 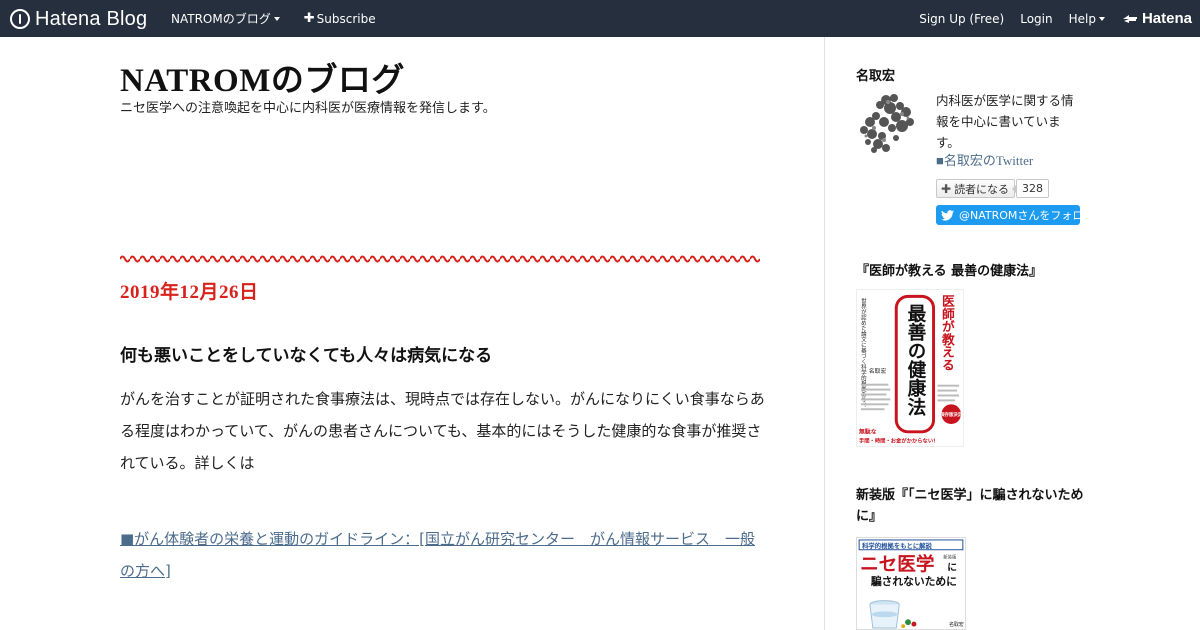 I want to click on entry-title: 何も悪いことをしていなくても人々は病気になる, so click(x=306, y=353).